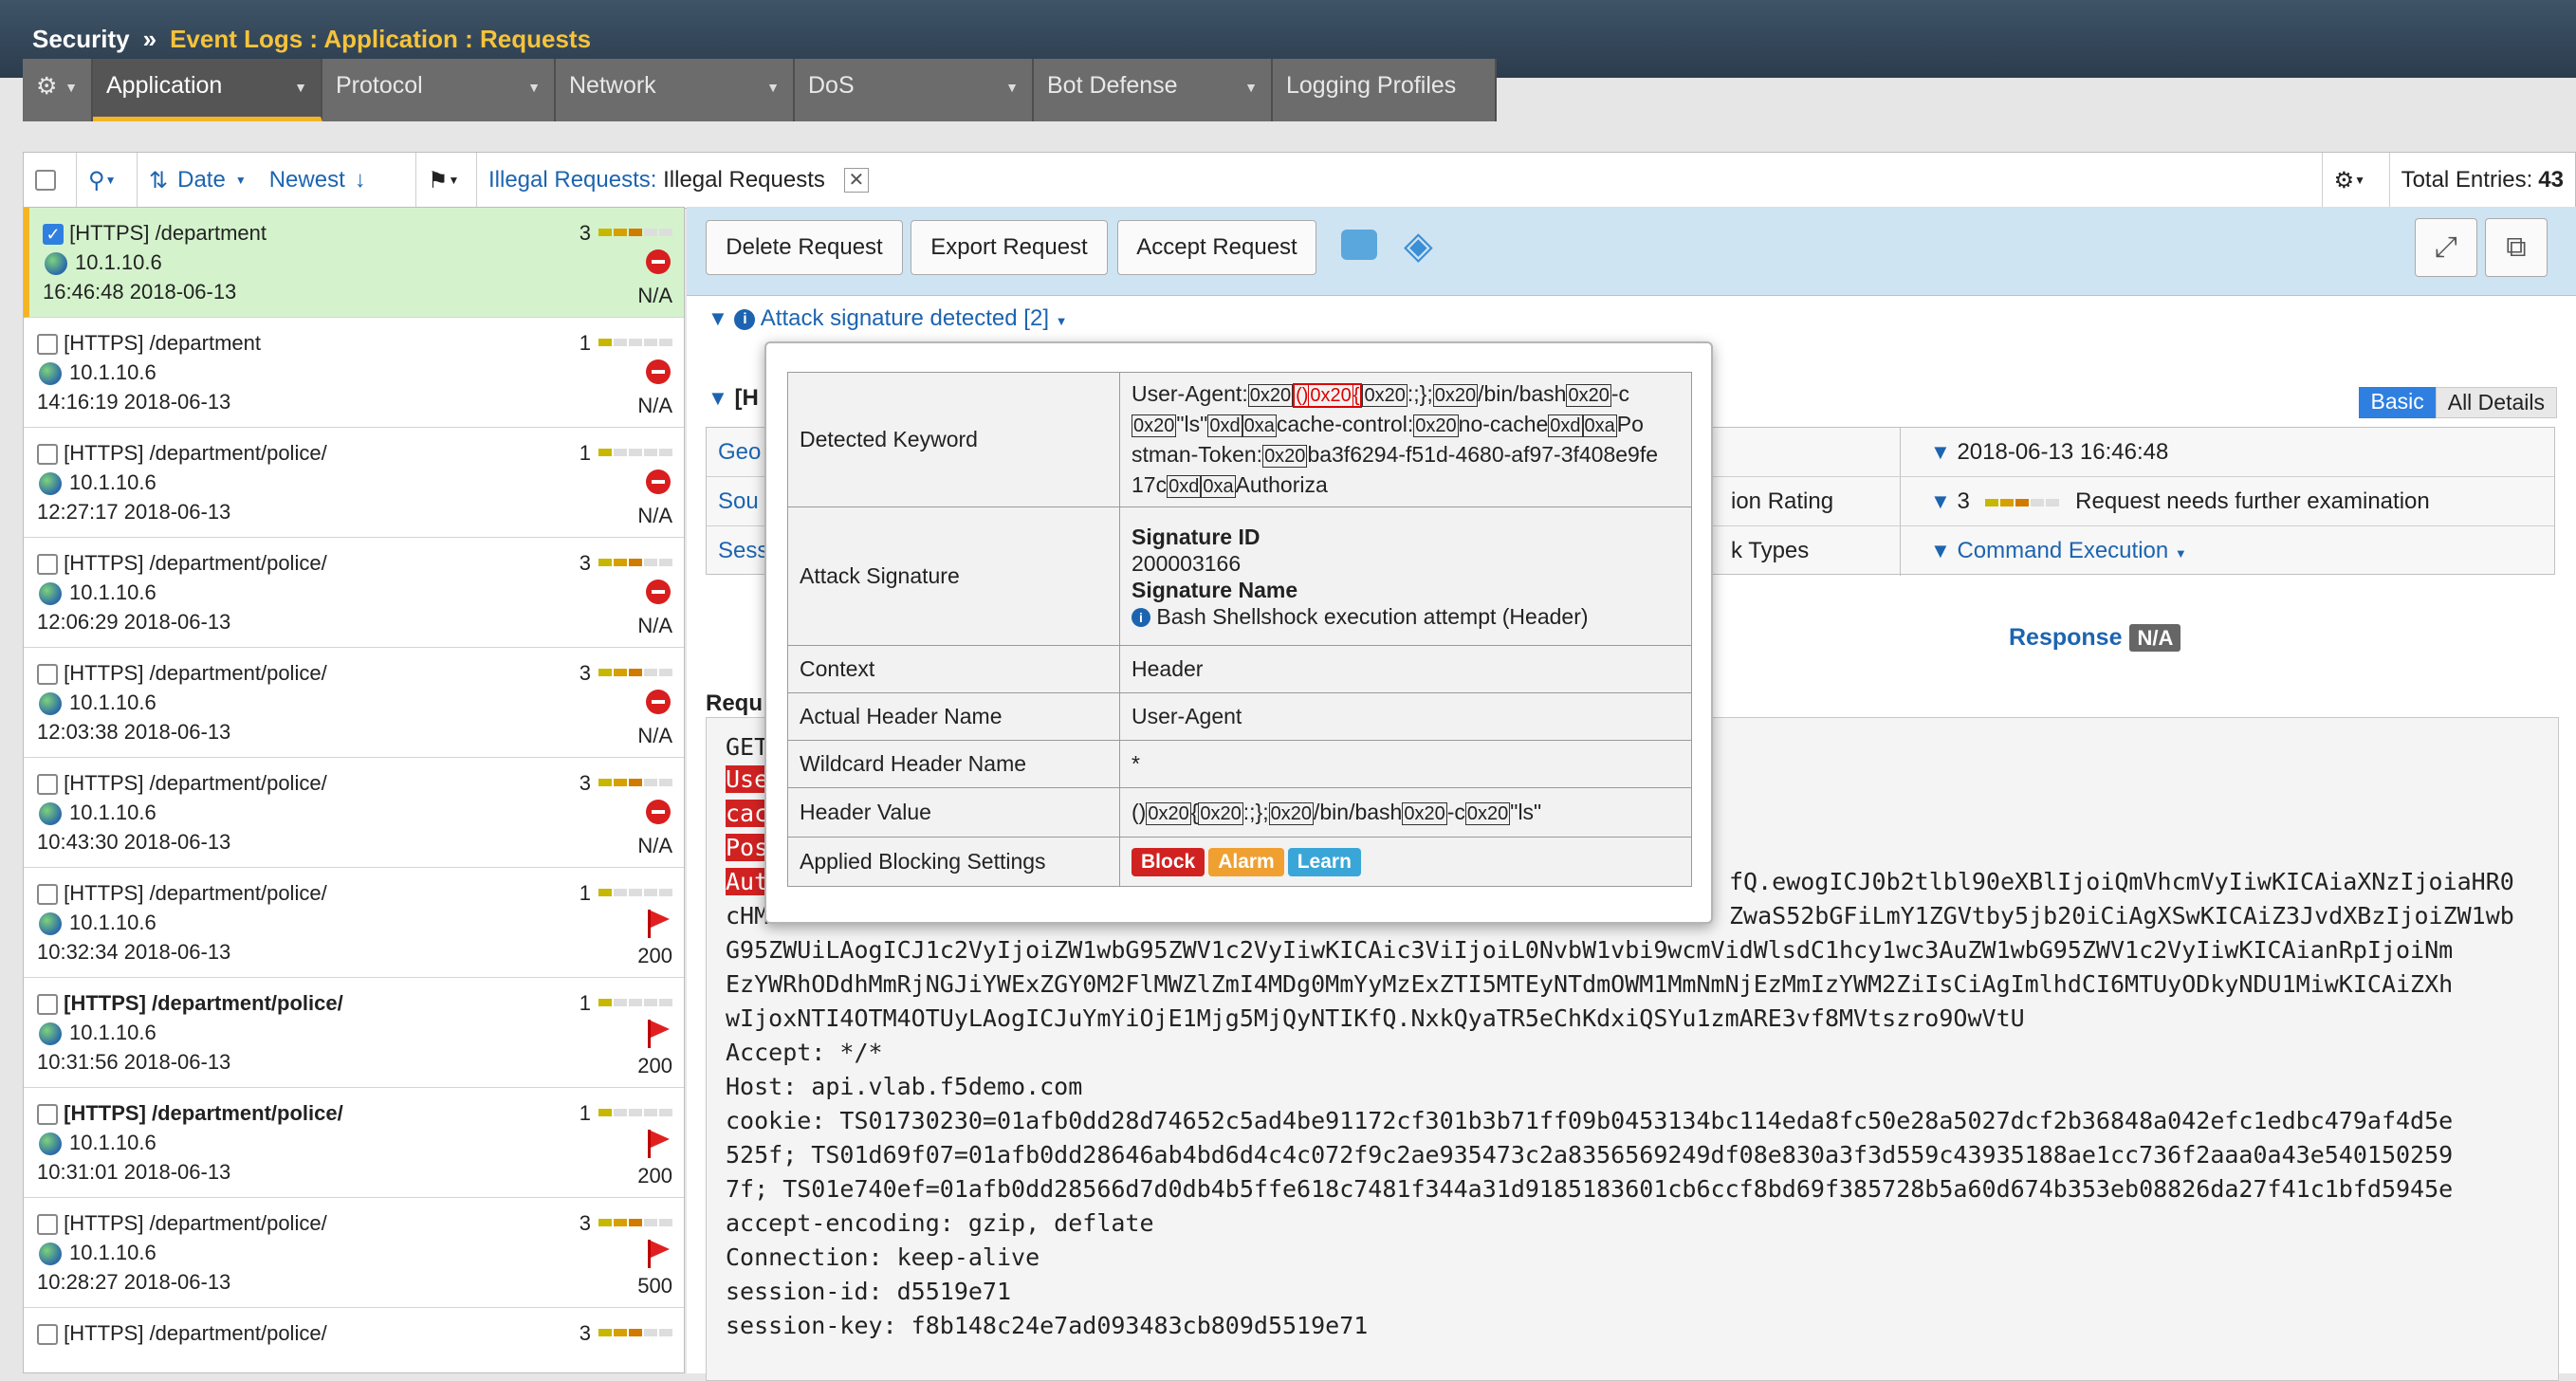 The height and width of the screenshot is (1381, 2576). Describe the element at coordinates (201, 180) in the screenshot. I see `sort-field-dropdown: Date` at that location.